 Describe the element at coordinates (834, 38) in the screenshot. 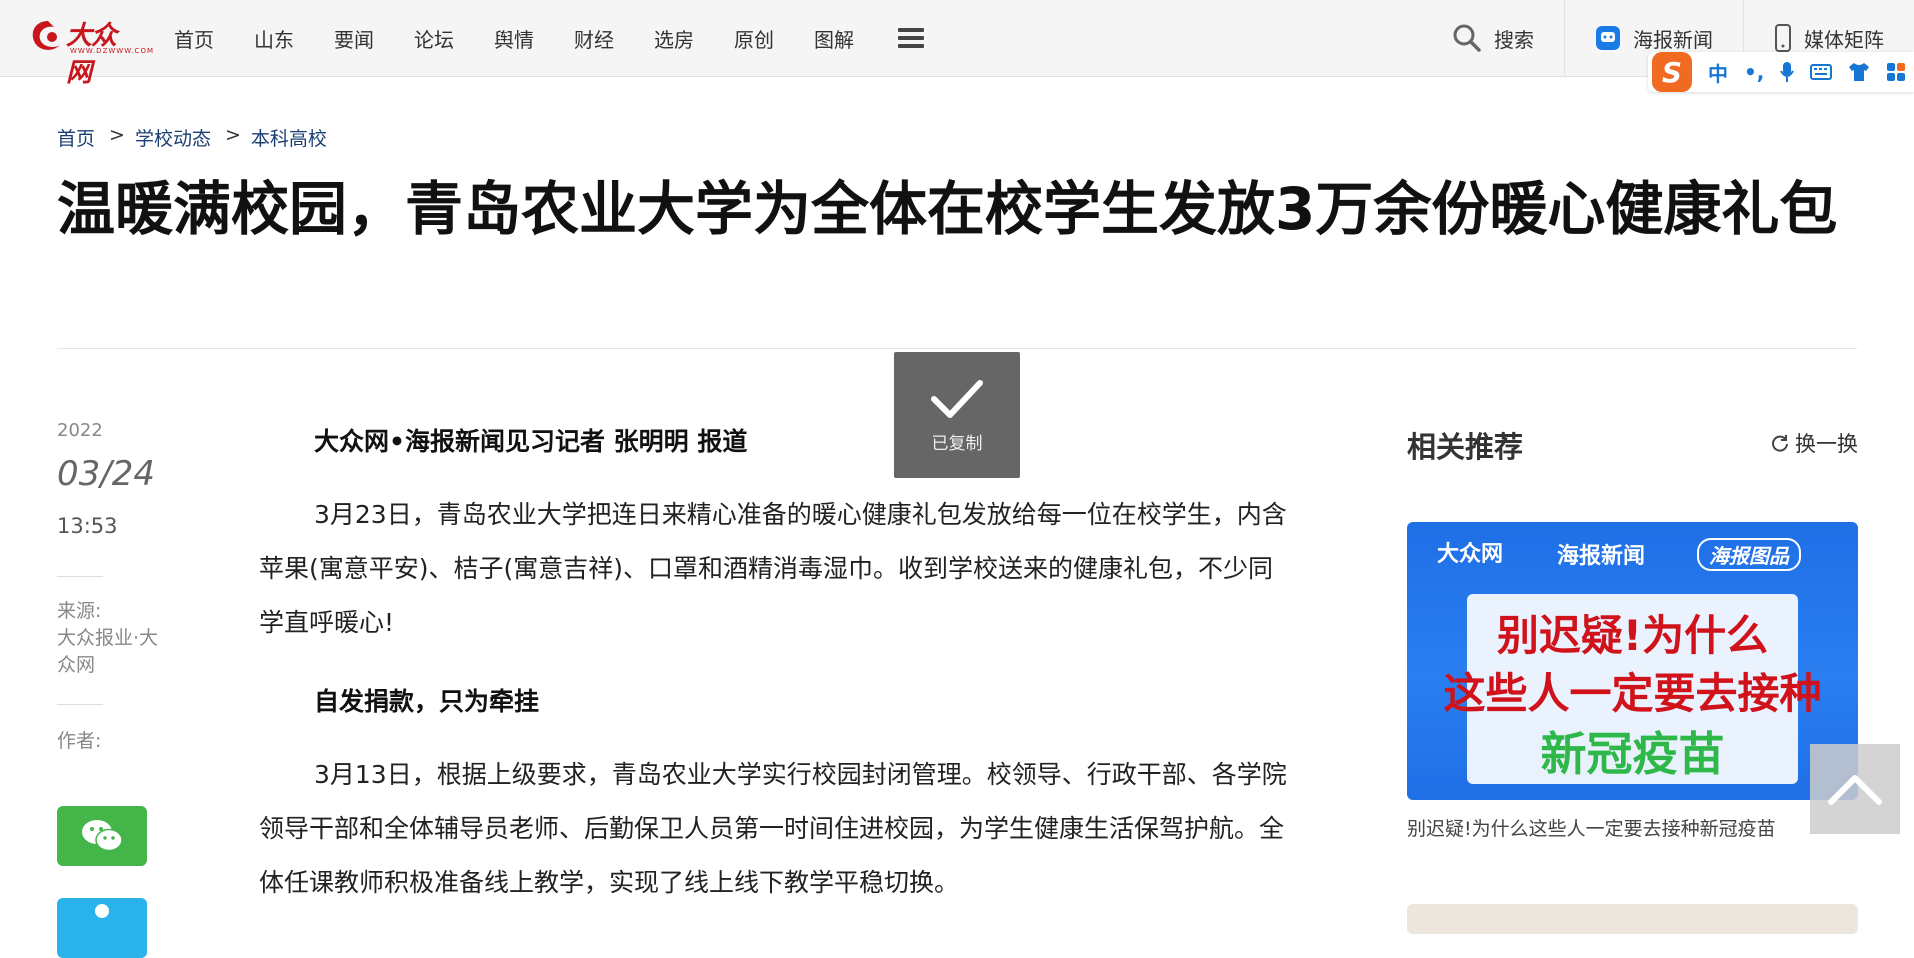

I see `nav-item-graphics: 图解` at that location.